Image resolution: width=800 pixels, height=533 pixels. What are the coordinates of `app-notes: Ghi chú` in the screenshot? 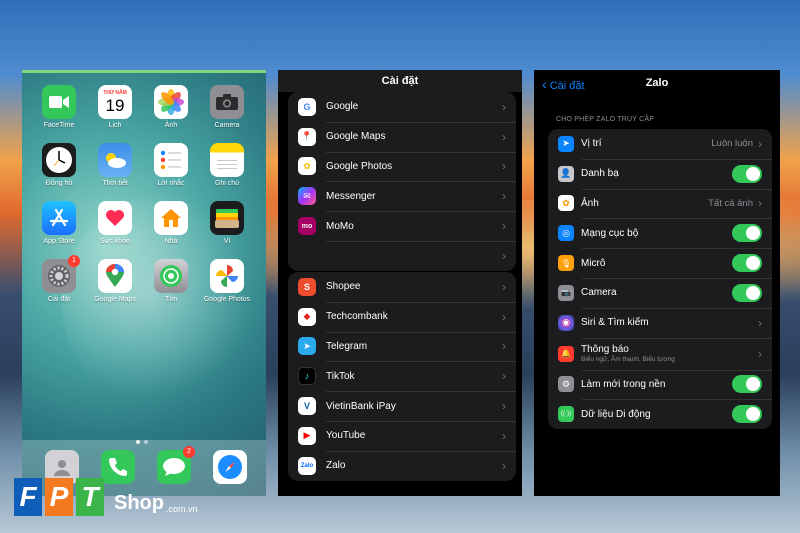 It's located at (227, 165).